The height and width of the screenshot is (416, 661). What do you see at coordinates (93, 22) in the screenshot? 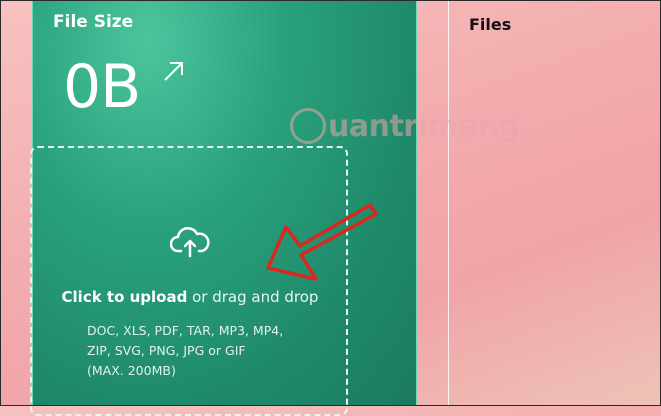
I see `panel-title: File Size` at bounding box center [93, 22].